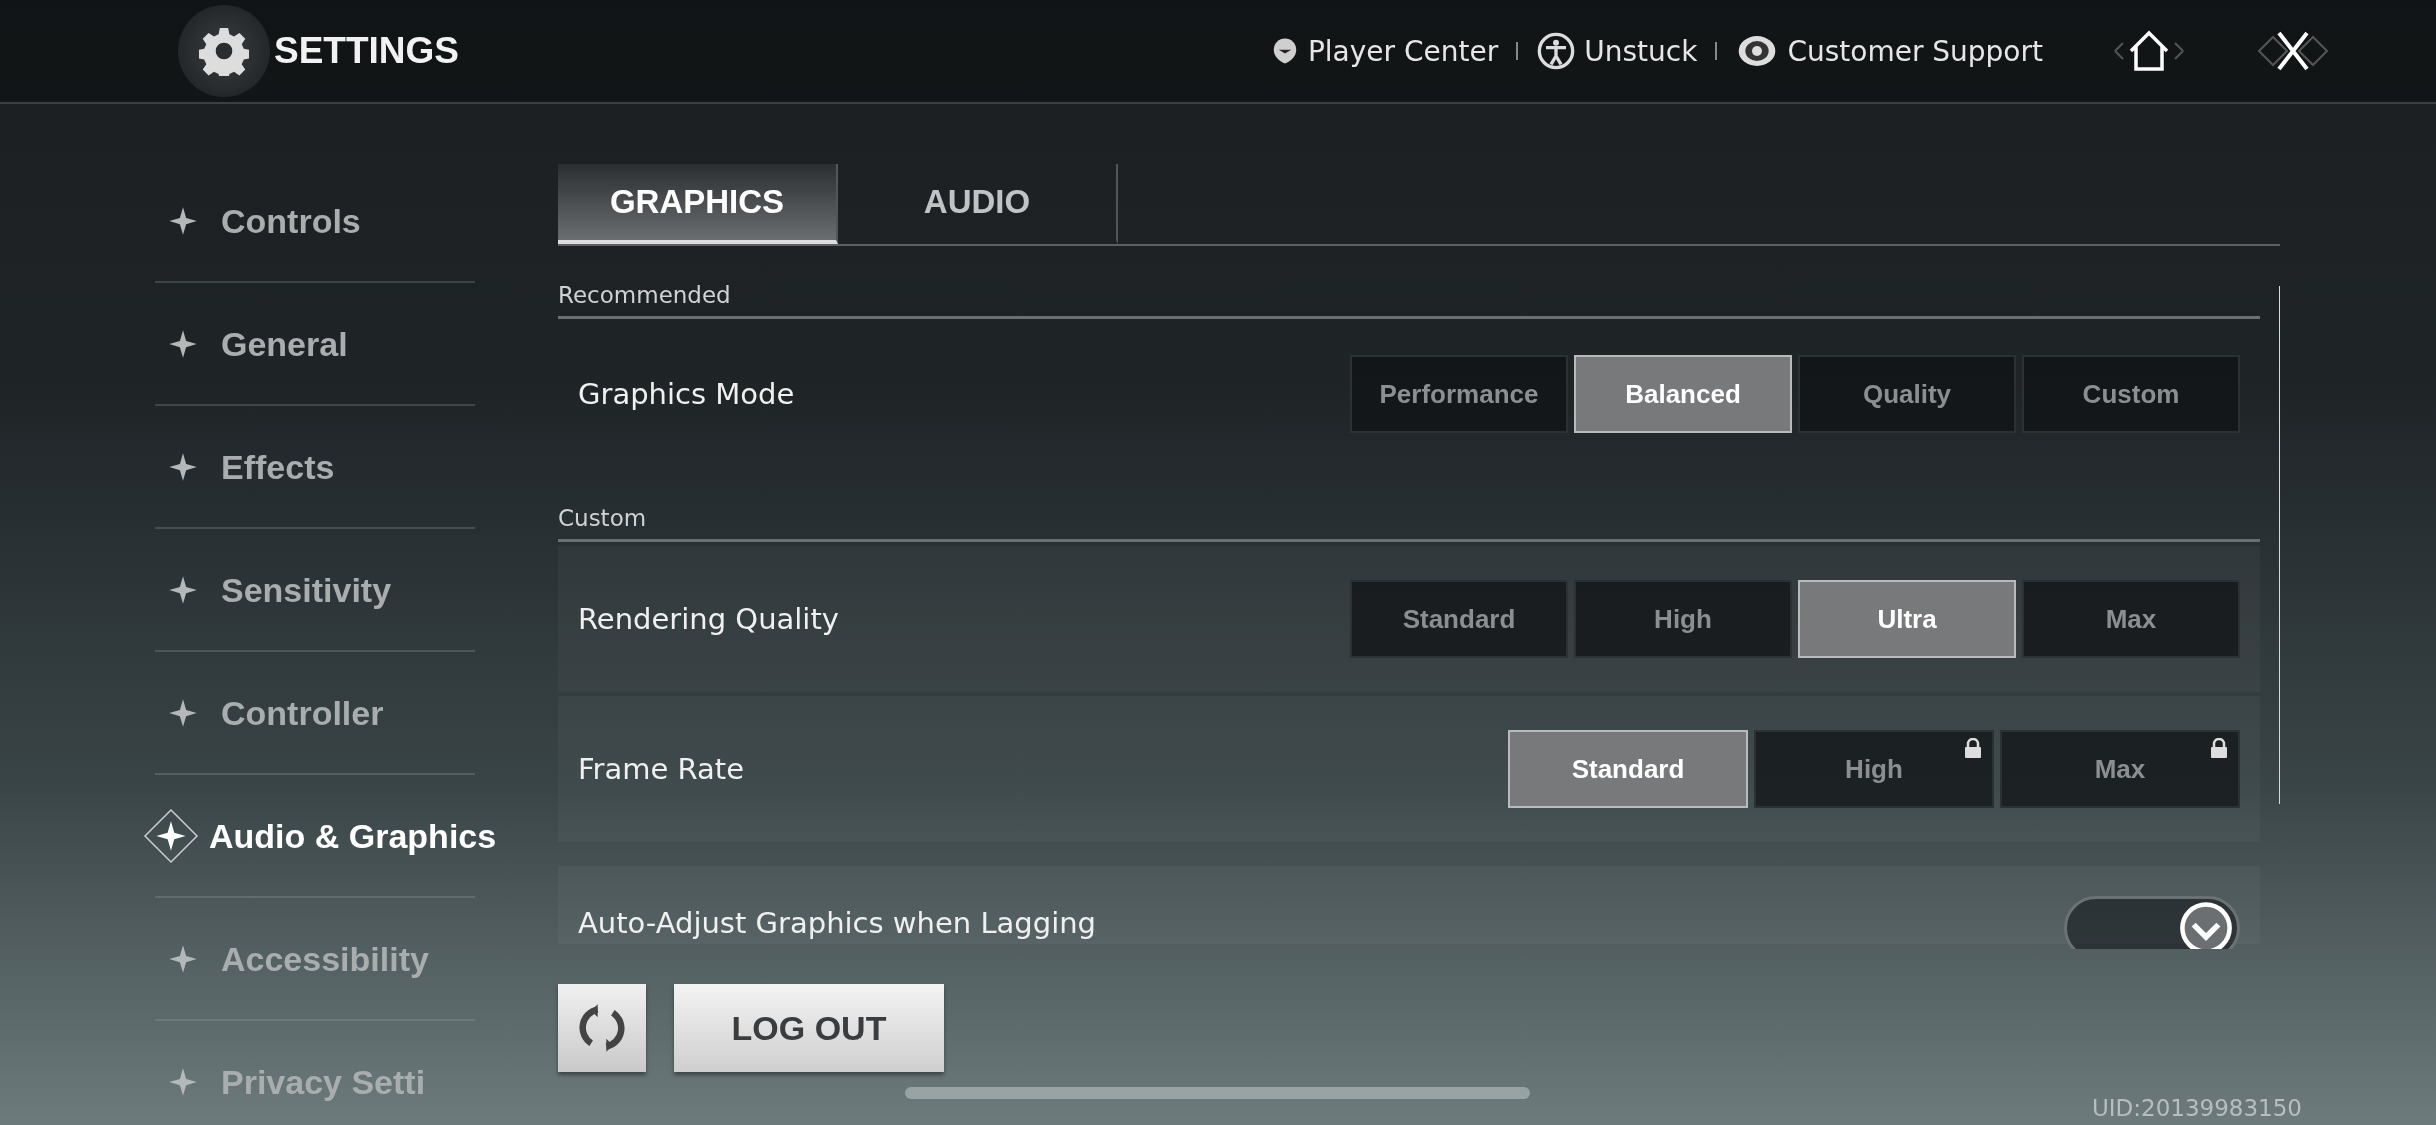 This screenshot has width=2436, height=1125. I want to click on sidebar-item: Sensitivity, so click(315, 590).